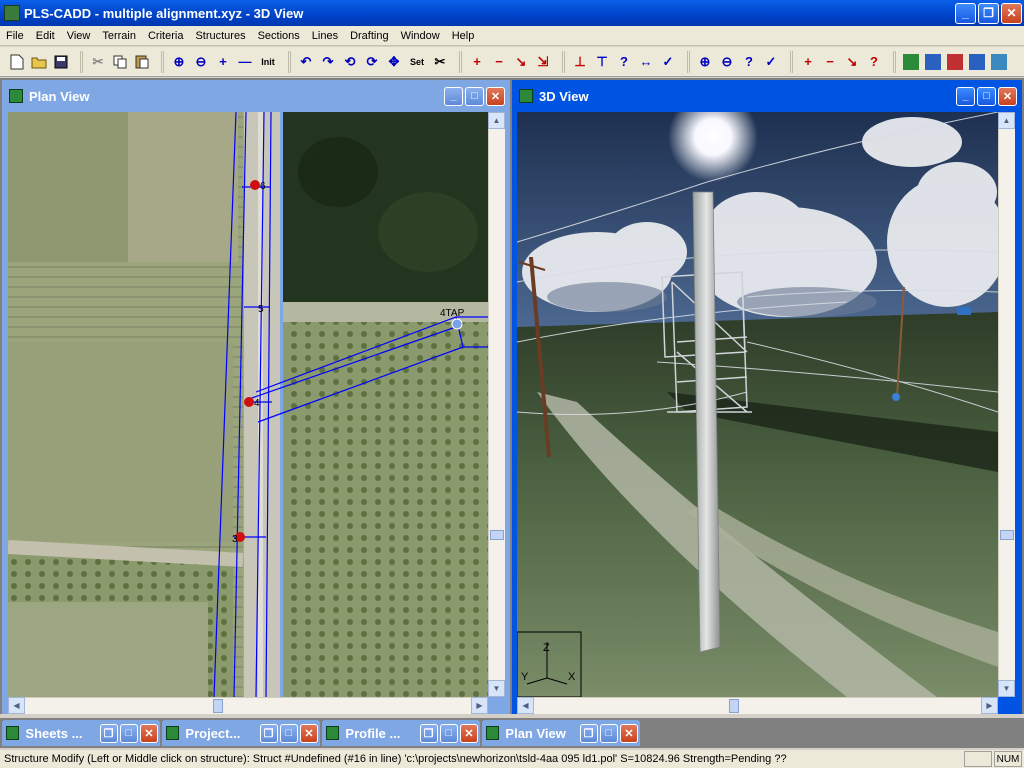  I want to click on restore-button: ❐, so click(988, 13).